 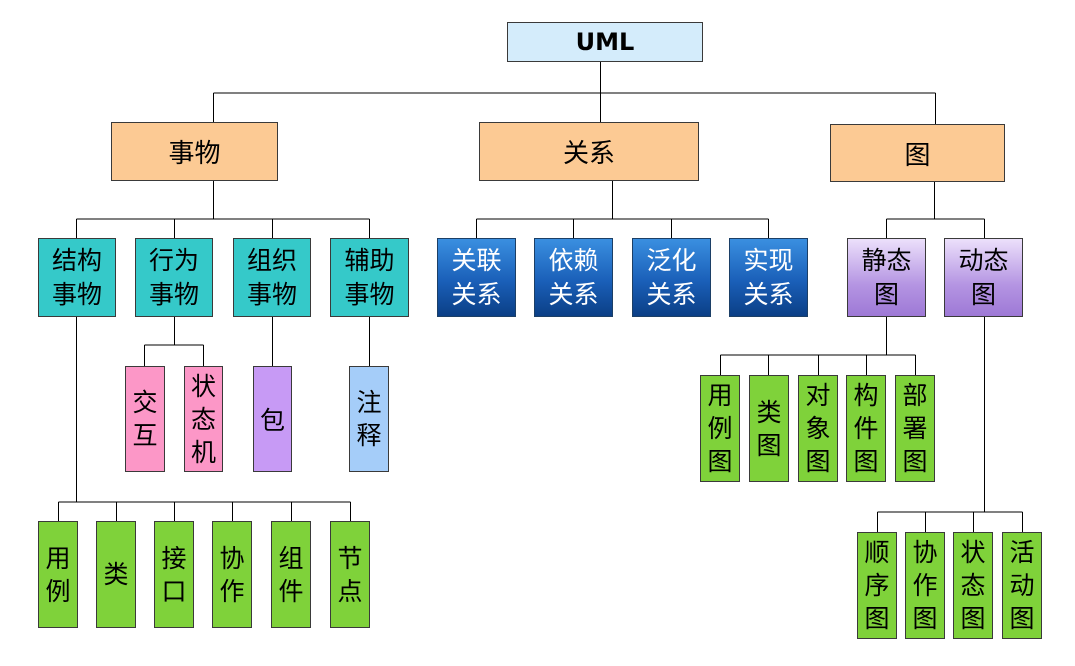 I want to click on interaction-node: 交互, so click(x=145, y=419).